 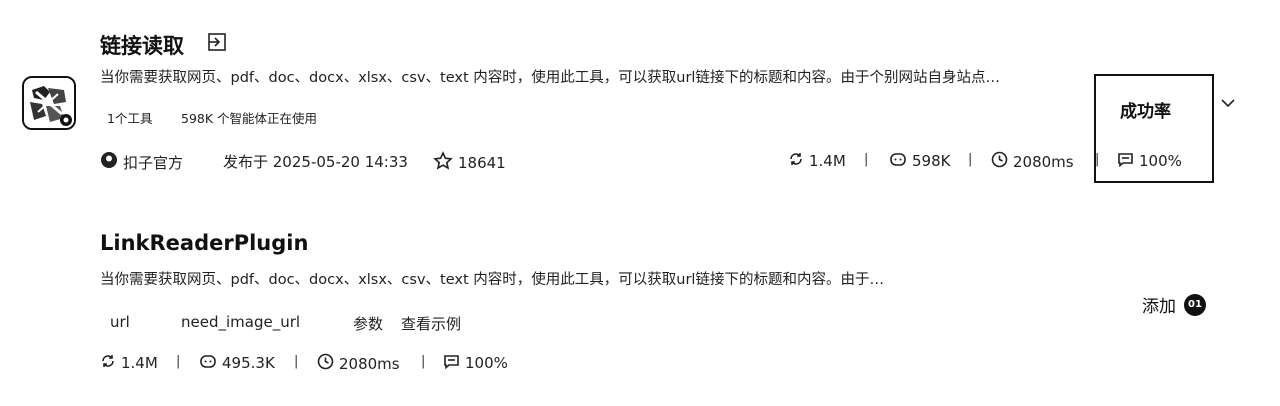 I want to click on favorite-button: 18641, so click(x=469, y=163).